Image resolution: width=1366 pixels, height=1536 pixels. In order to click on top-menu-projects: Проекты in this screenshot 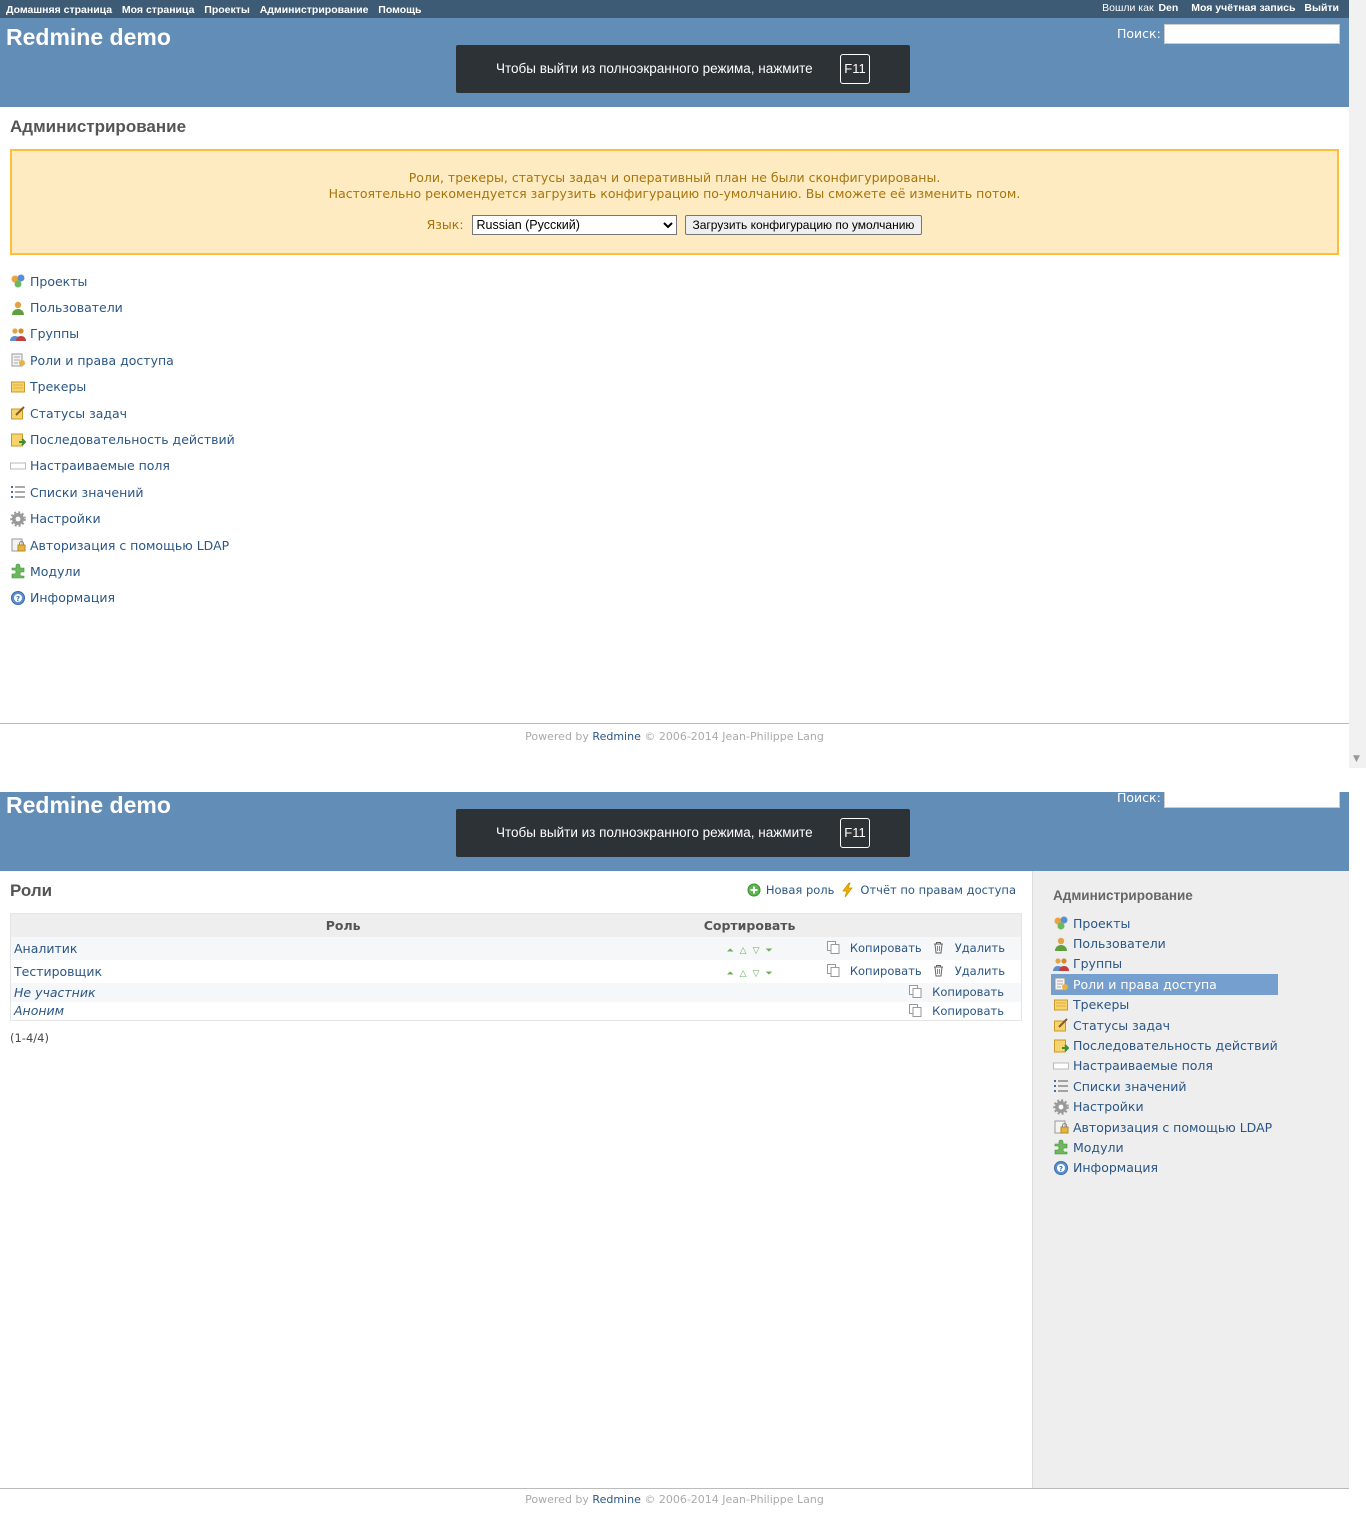, I will do `click(227, 10)`.